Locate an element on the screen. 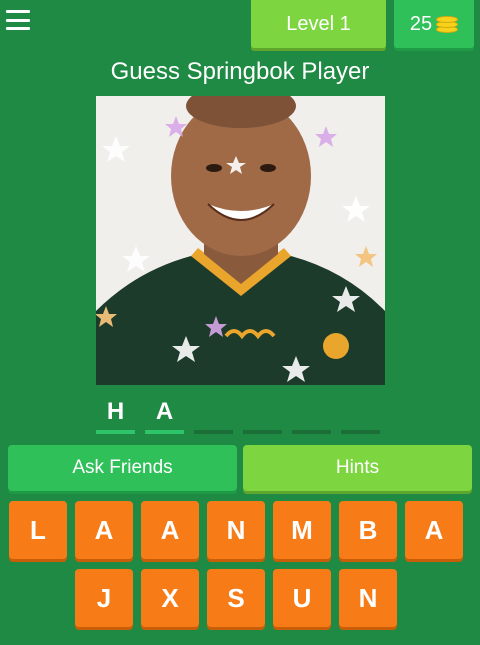 The height and width of the screenshot is (645, 480). page-title: Guess Springbok Player is located at coordinates (240, 71).